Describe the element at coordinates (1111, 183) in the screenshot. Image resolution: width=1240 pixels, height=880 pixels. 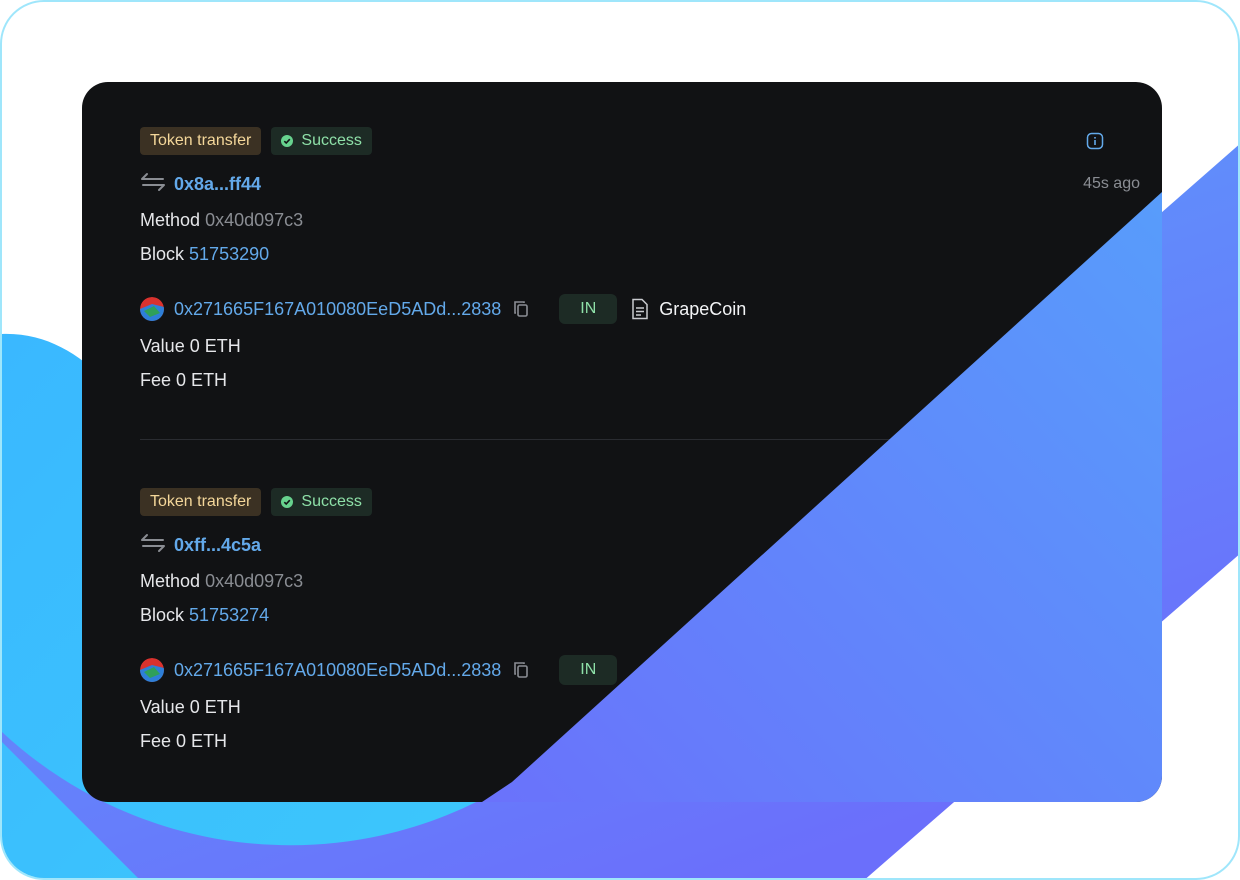
I see `tx-timestamp: 45s ago` at that location.